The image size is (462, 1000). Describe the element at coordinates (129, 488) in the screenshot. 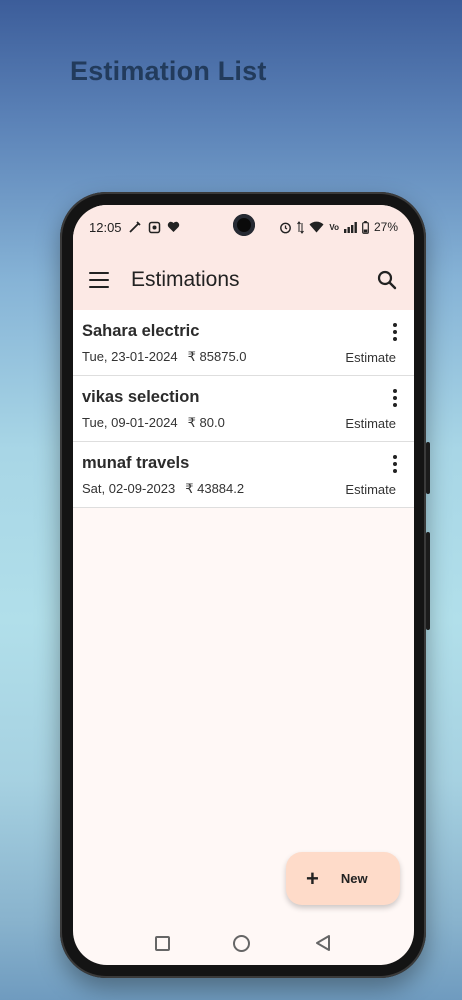

I see `estimation-date: Sat, 02-09-2023` at that location.